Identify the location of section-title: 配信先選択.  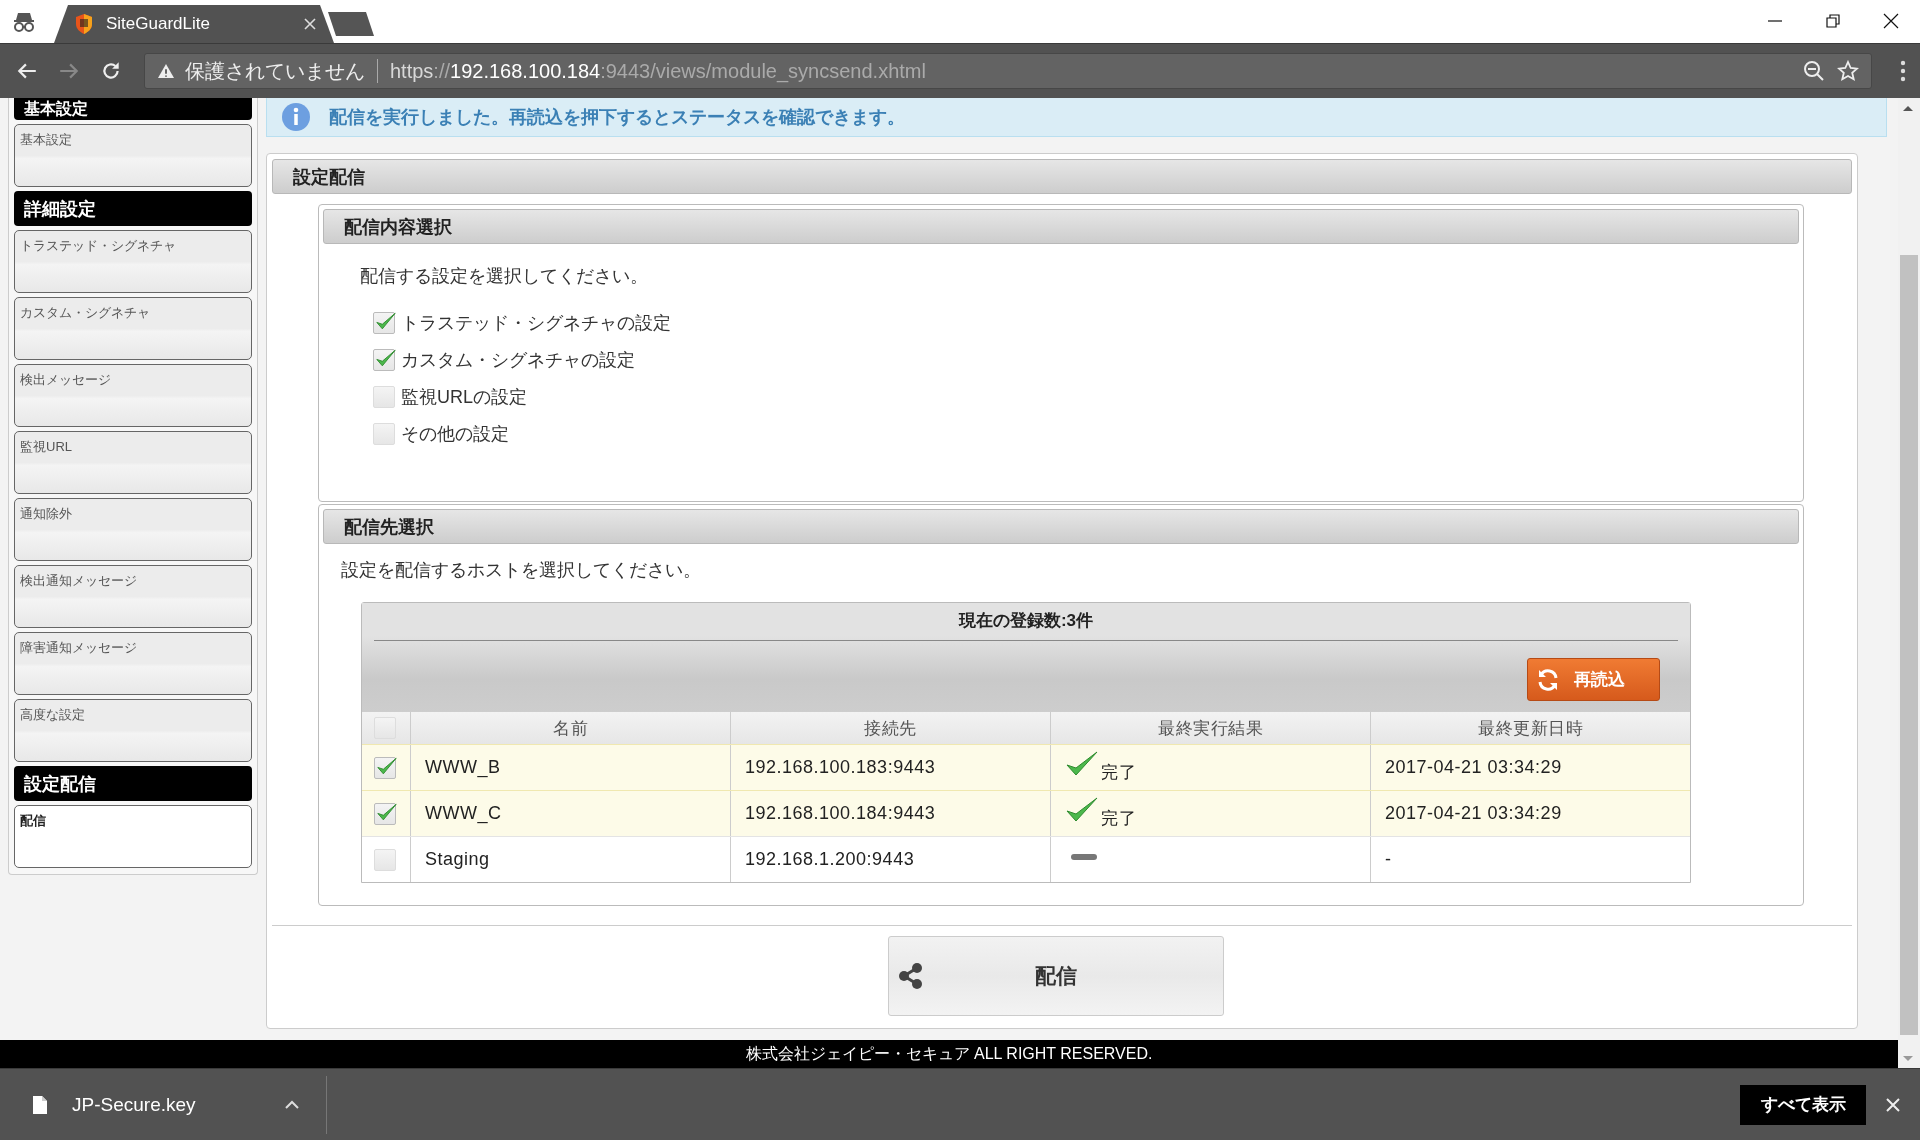
(1061, 526).